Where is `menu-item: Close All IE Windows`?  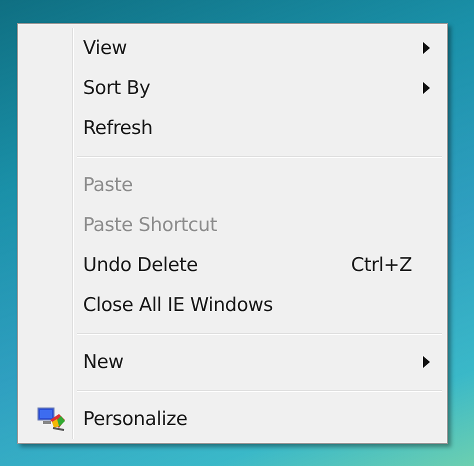 menu-item: Close All IE Windows is located at coordinates (263, 305).